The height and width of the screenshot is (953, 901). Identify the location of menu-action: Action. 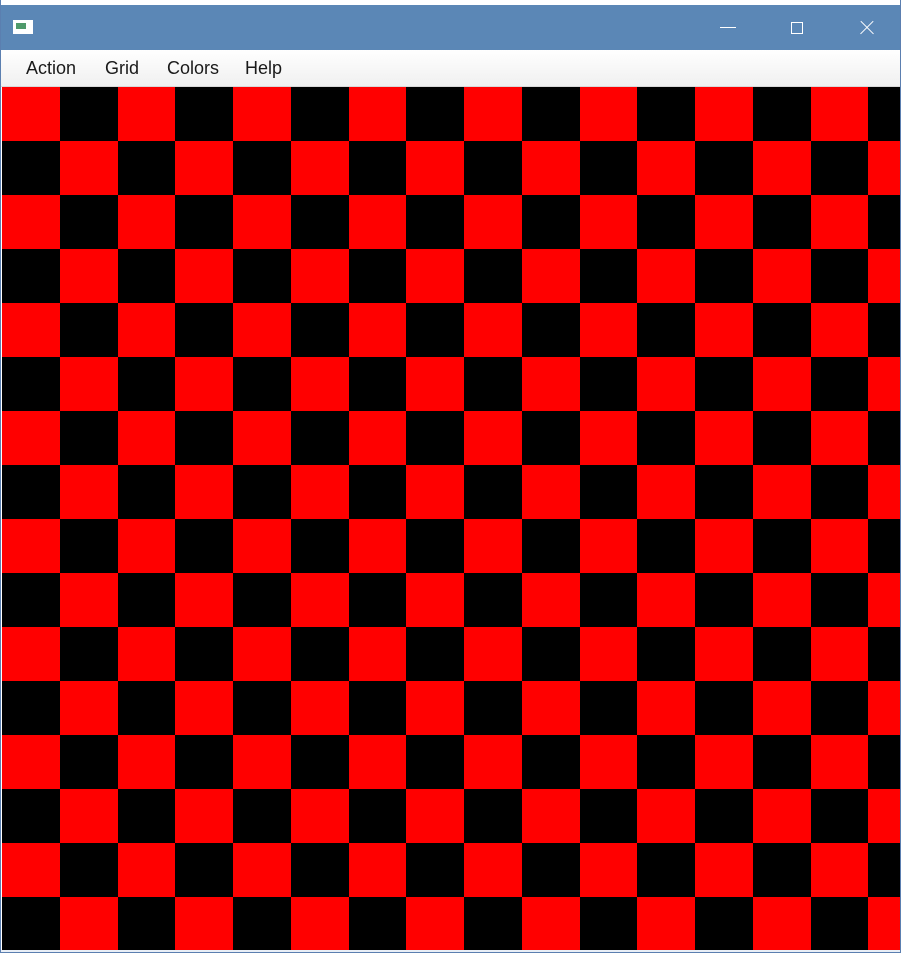
(51, 68).